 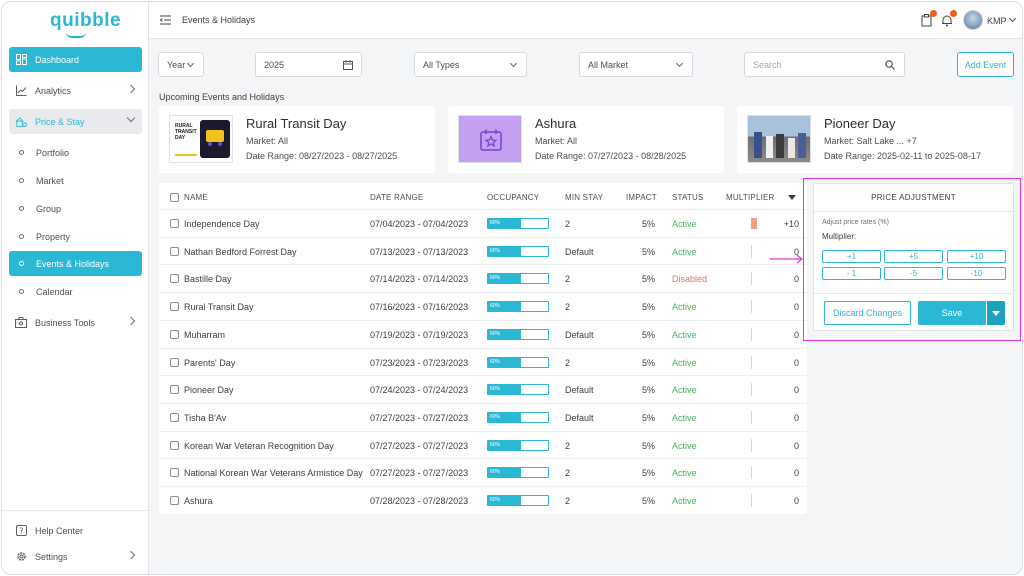 I want to click on save-button: Save, so click(x=952, y=313).